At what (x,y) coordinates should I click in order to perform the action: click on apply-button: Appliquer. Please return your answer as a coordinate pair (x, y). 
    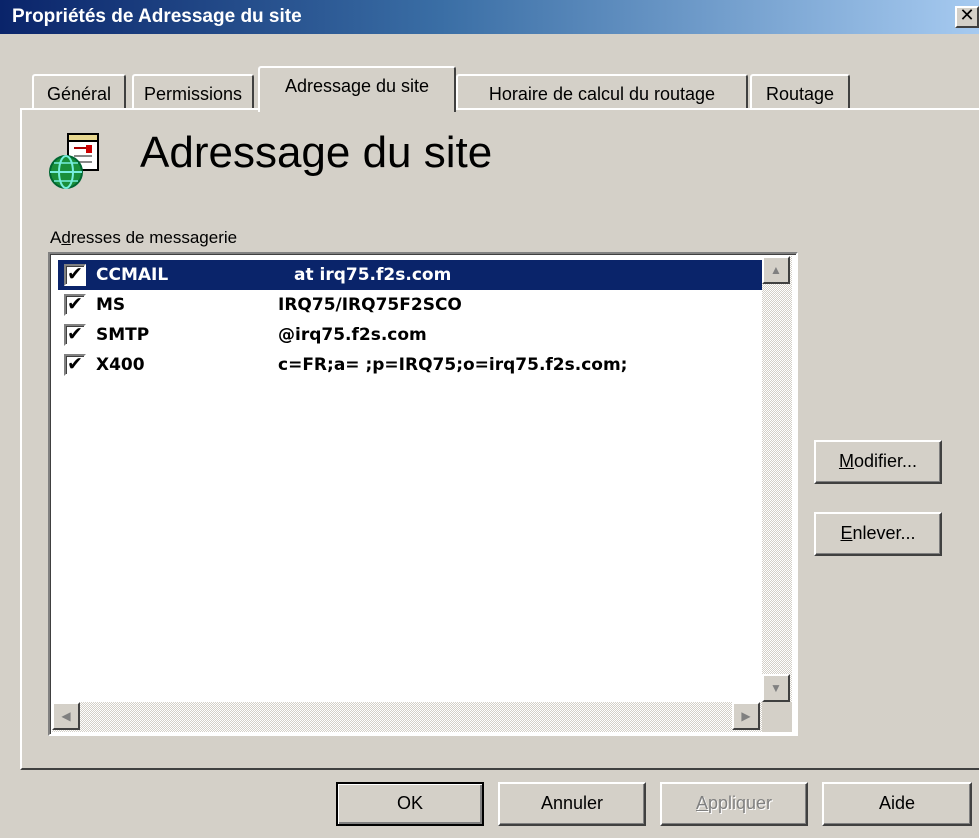
    Looking at the image, I should click on (734, 804).